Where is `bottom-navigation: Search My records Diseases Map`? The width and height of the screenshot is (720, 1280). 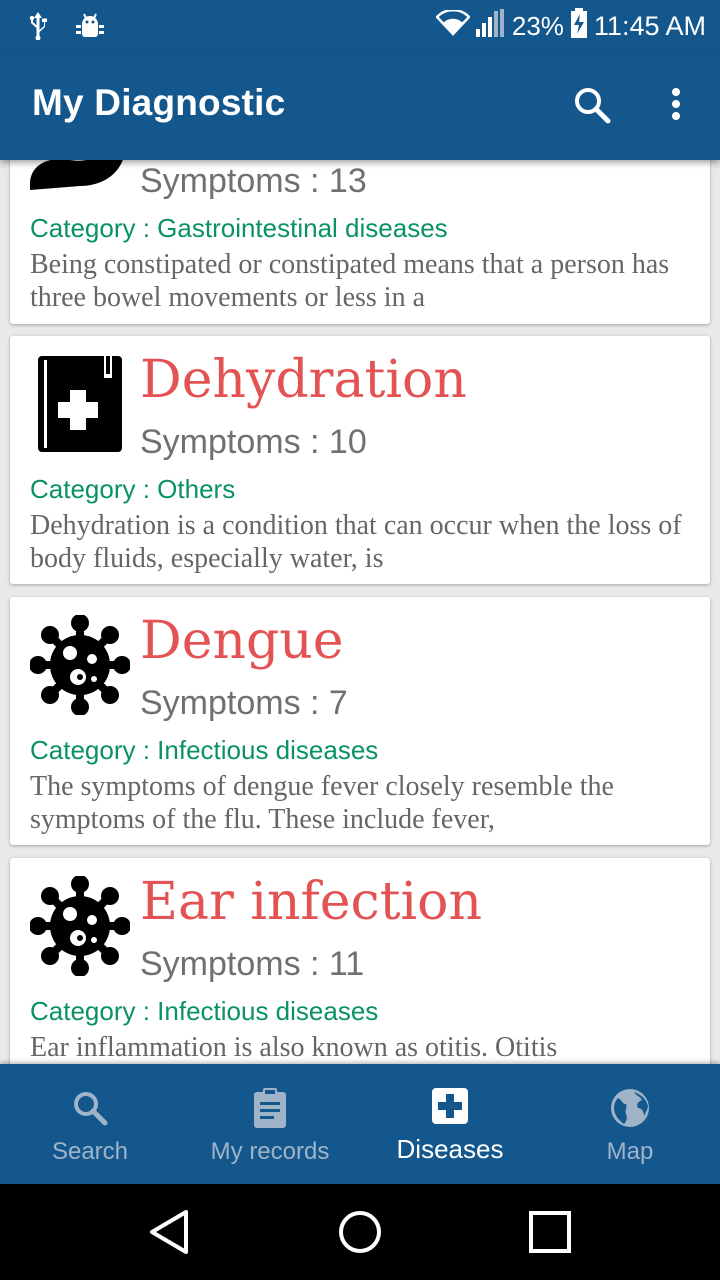
bottom-navigation: Search My records Diseases Map is located at coordinates (360, 1124).